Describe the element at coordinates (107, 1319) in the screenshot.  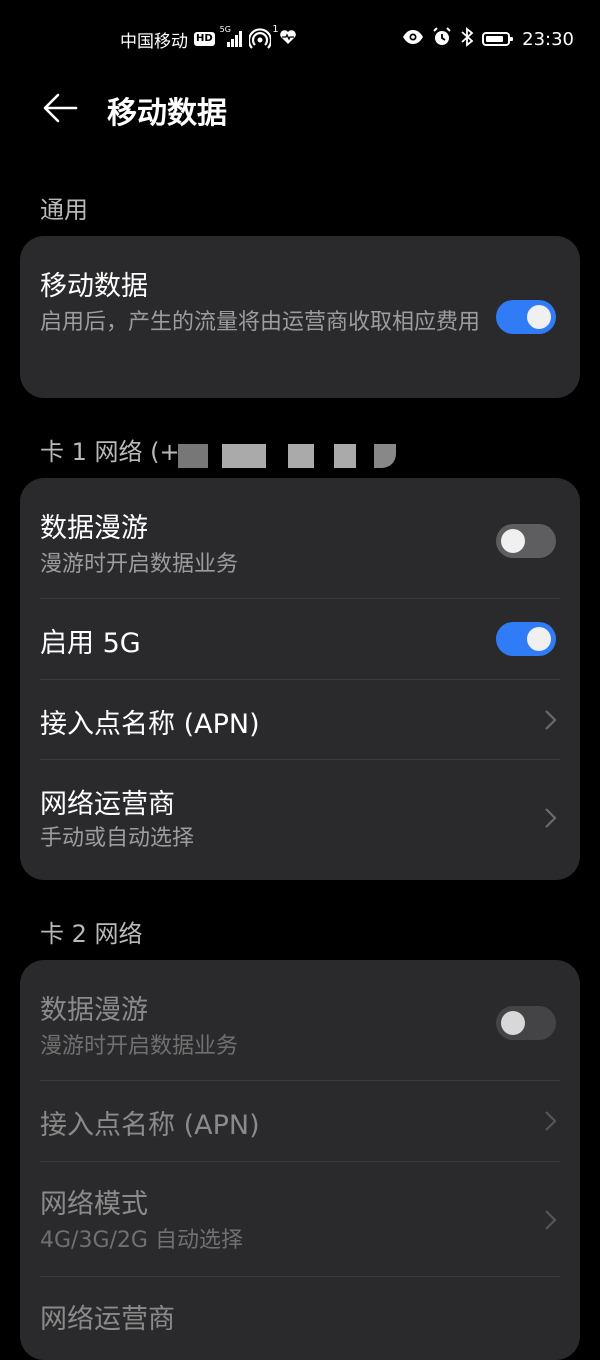
I see `sim2-carrier-title: 网络运营商` at that location.